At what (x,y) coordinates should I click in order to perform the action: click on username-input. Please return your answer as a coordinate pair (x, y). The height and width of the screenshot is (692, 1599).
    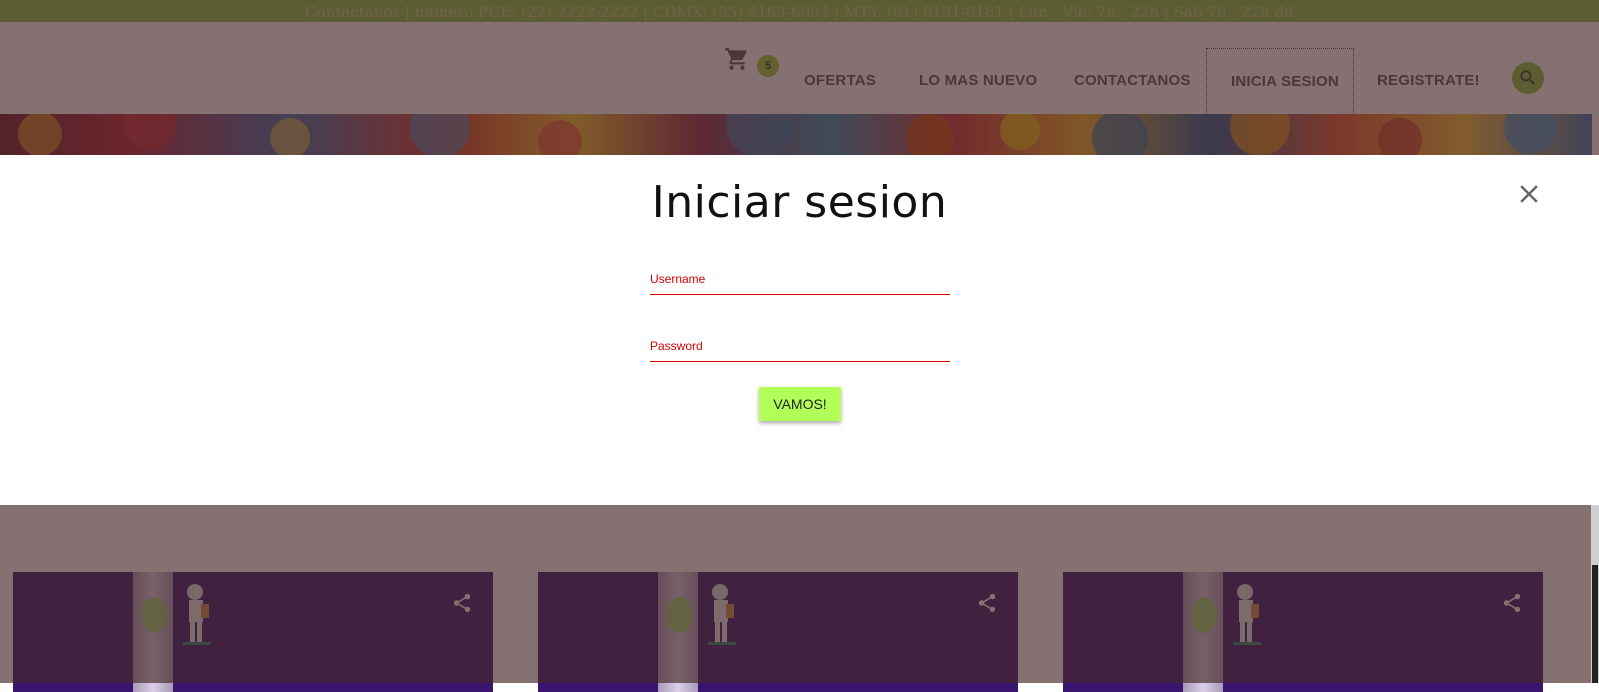
    Looking at the image, I should click on (800, 283).